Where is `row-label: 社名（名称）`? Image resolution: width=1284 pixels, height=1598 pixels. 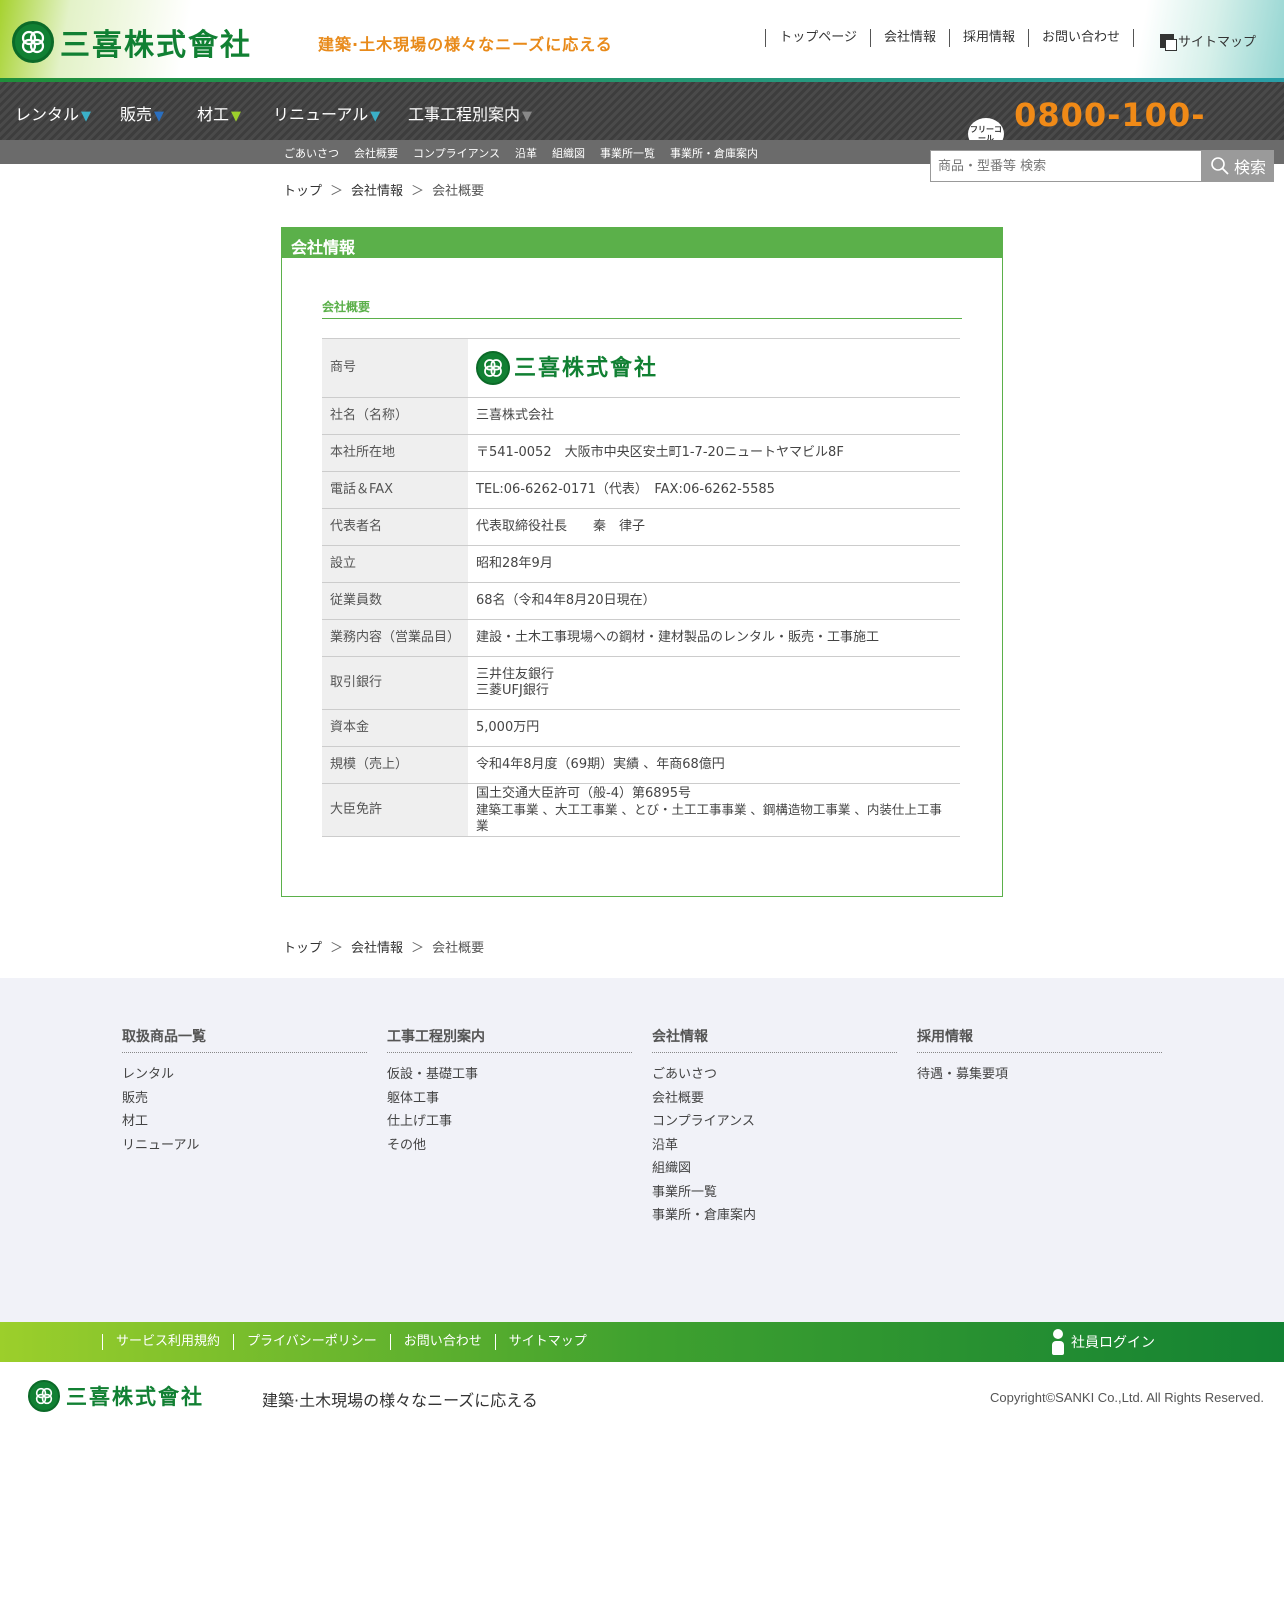 row-label: 社名（名称） is located at coordinates (395, 416).